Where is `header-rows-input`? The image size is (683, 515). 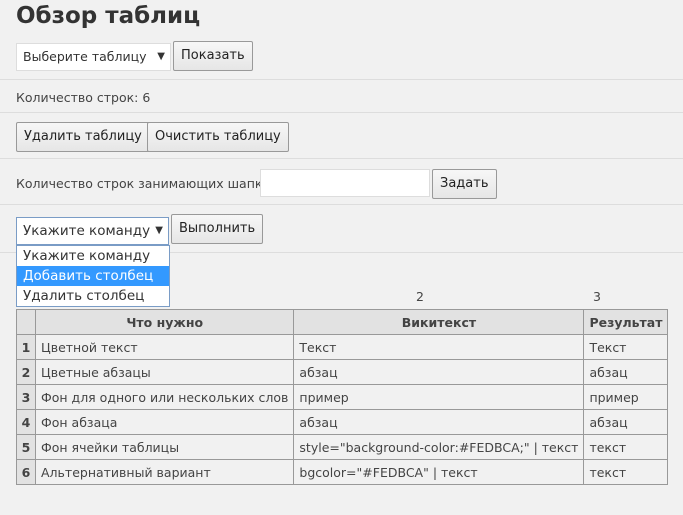 header-rows-input is located at coordinates (345, 183).